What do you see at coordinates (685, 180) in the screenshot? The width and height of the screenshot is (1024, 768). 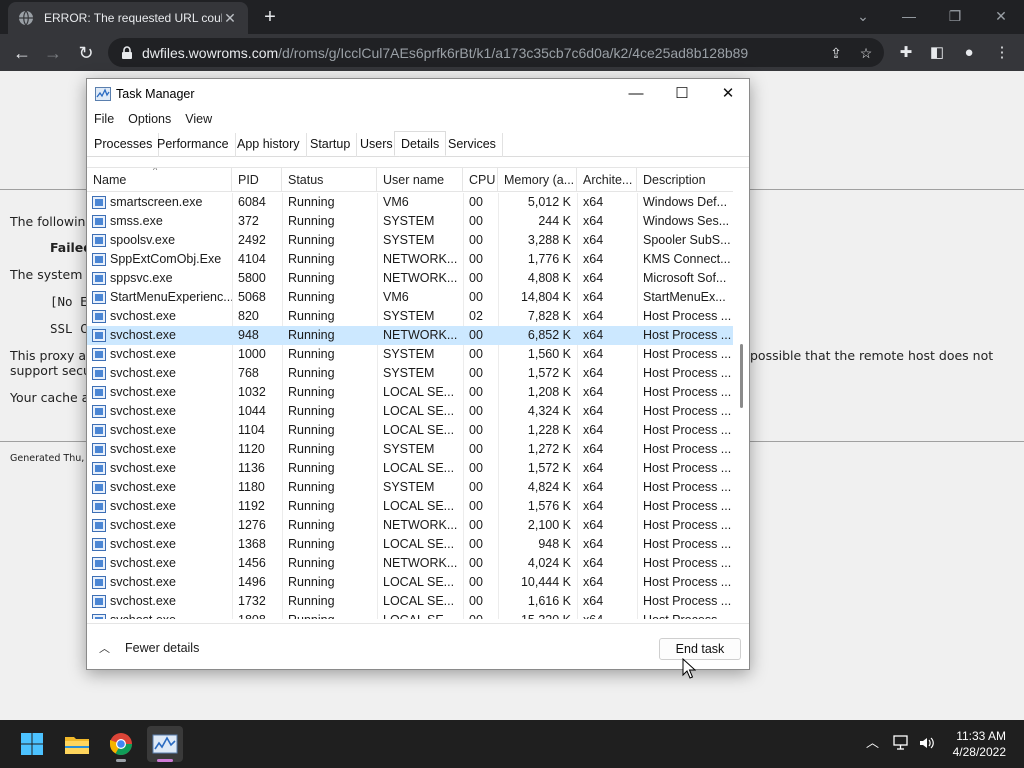 I see `column-header-description: Description` at bounding box center [685, 180].